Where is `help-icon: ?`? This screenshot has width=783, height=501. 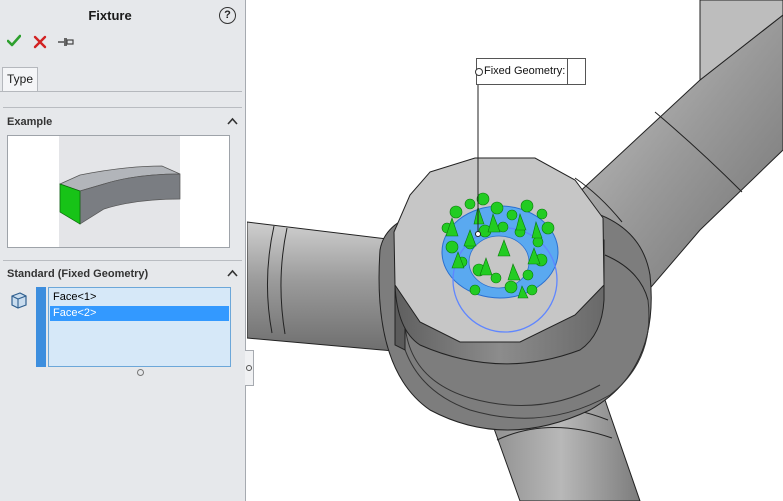
help-icon: ? is located at coordinates (227, 15).